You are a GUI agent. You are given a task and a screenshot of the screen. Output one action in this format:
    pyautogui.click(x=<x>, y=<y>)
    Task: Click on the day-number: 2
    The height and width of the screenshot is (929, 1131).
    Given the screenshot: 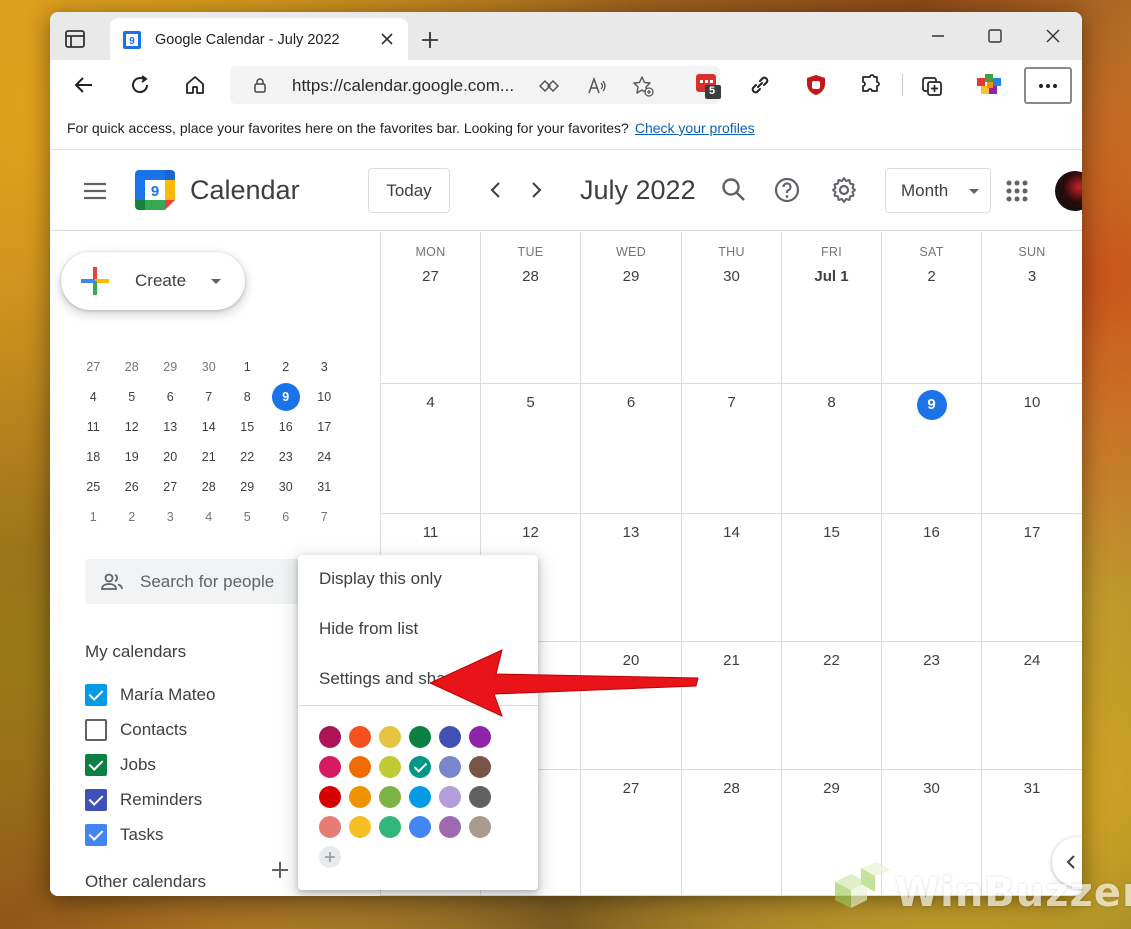 What is the action you would take?
    pyautogui.click(x=931, y=276)
    